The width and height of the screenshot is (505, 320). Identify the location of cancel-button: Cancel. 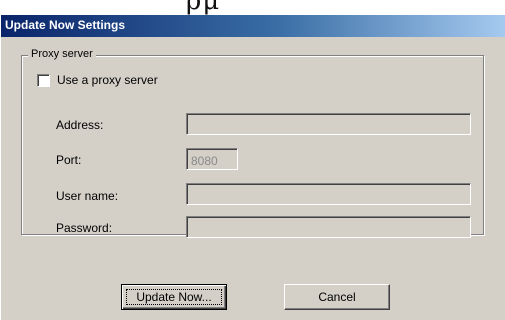
(337, 297).